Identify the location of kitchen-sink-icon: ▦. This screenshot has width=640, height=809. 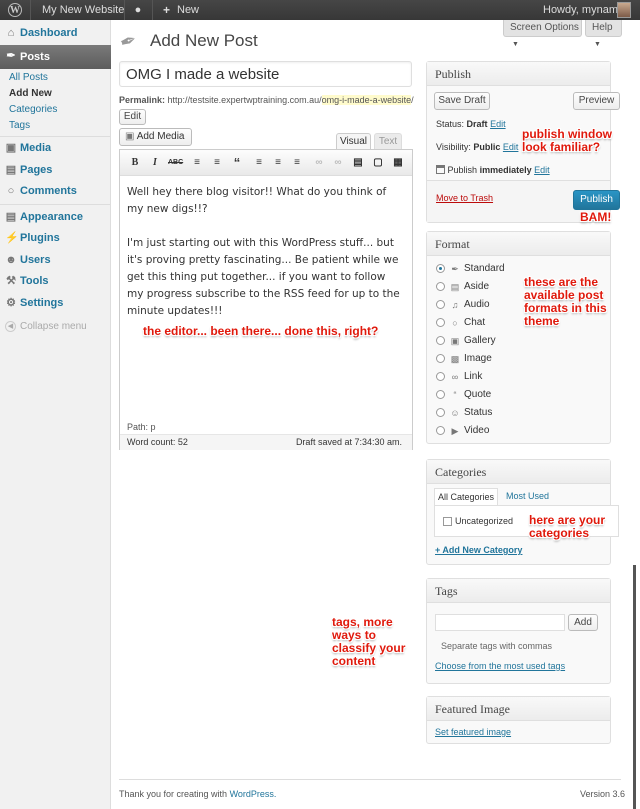
(398, 163).